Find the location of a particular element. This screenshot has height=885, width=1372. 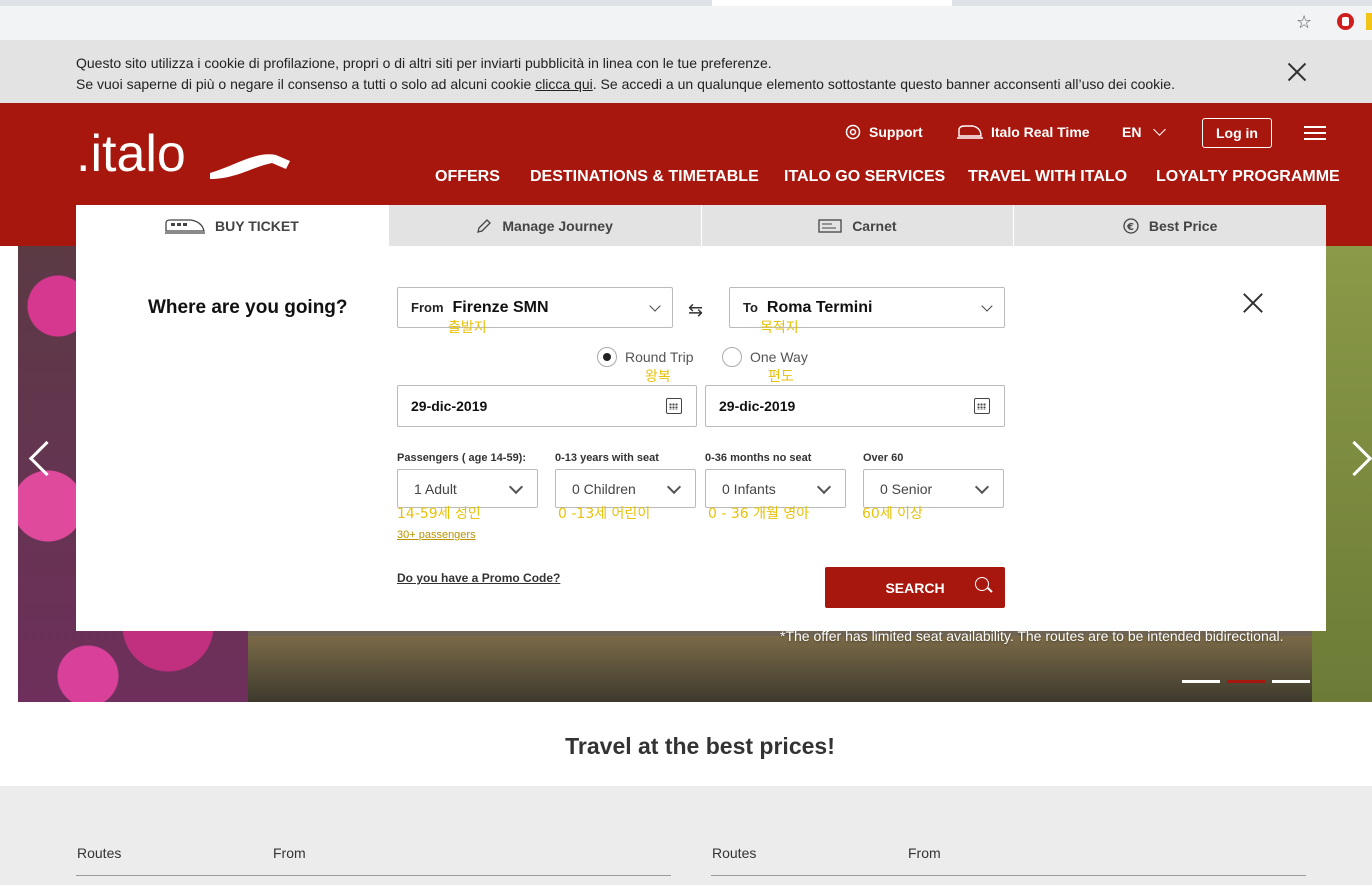

infants-label: 0-36 months no seat is located at coordinates (758, 458).